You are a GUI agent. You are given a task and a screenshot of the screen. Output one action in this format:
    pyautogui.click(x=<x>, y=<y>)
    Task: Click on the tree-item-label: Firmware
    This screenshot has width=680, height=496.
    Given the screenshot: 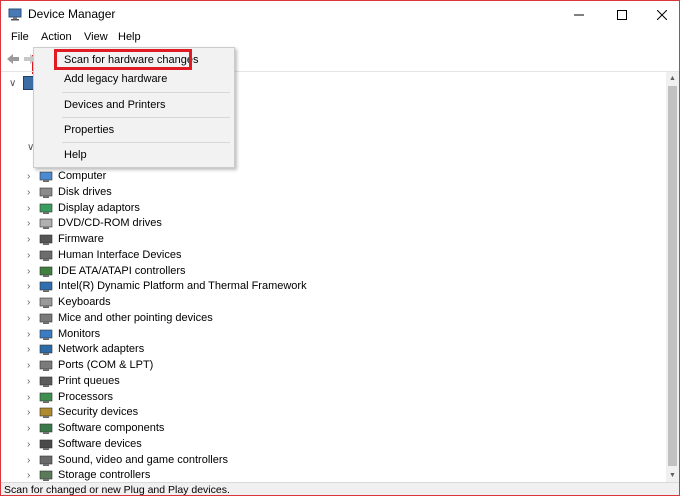 What is the action you would take?
    pyautogui.click(x=81, y=239)
    